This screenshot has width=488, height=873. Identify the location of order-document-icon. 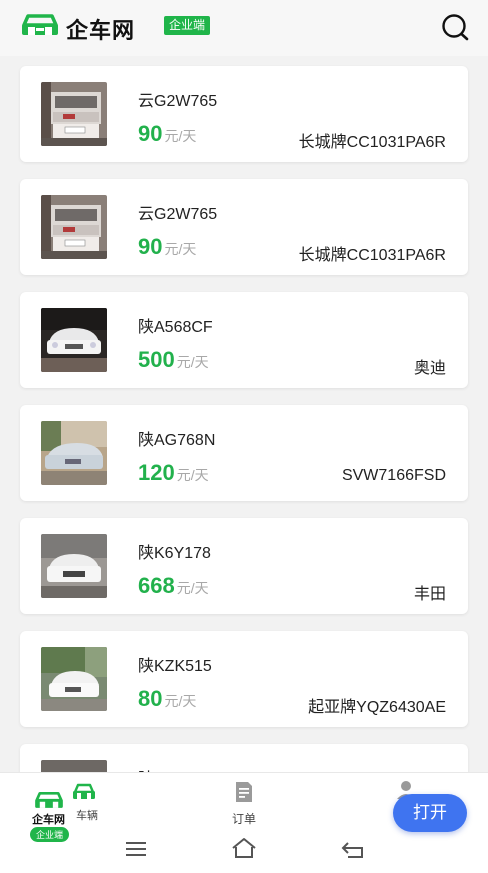
(244, 792).